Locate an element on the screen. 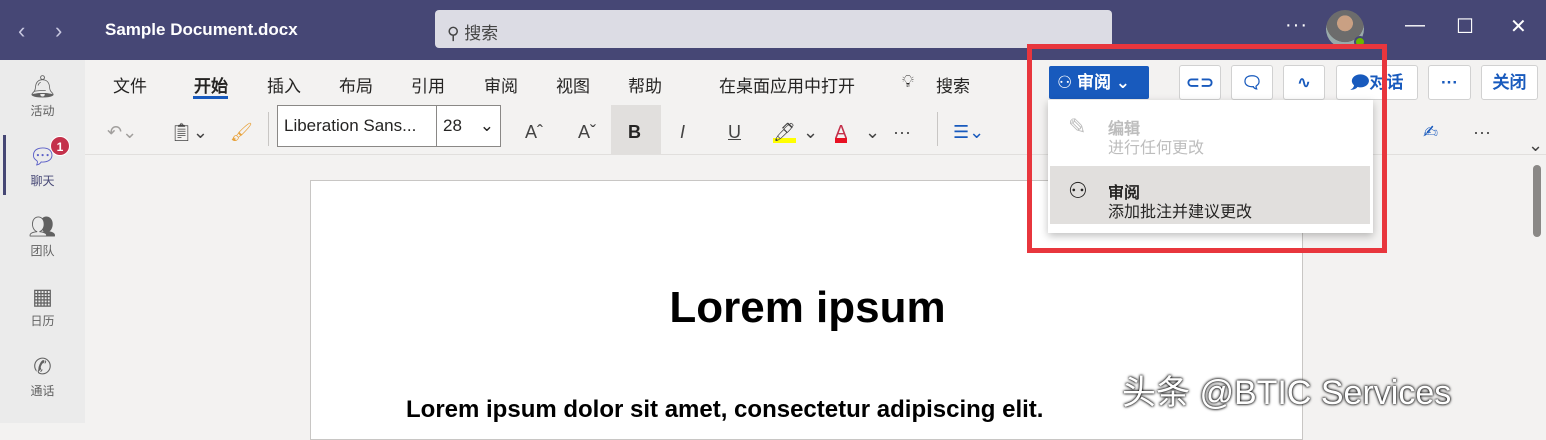 This screenshot has height=440, width=1546. rail-item-chat: 💬︎ 聊天 is located at coordinates (42, 166).